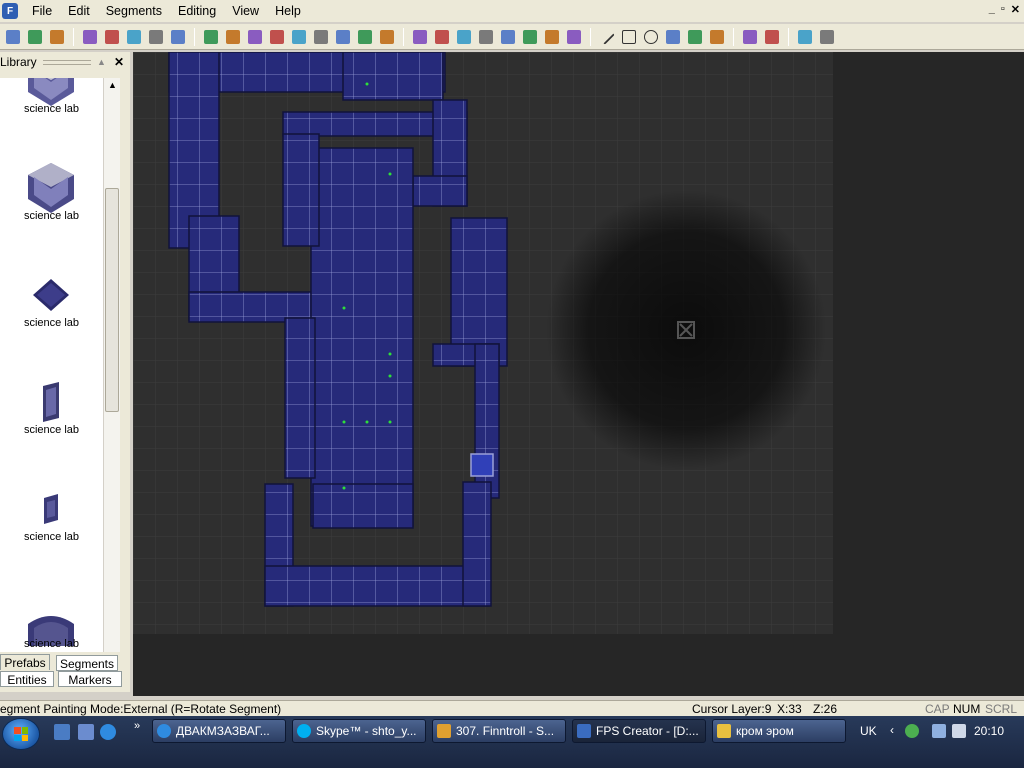  I want to click on layers-button, so click(299, 37).